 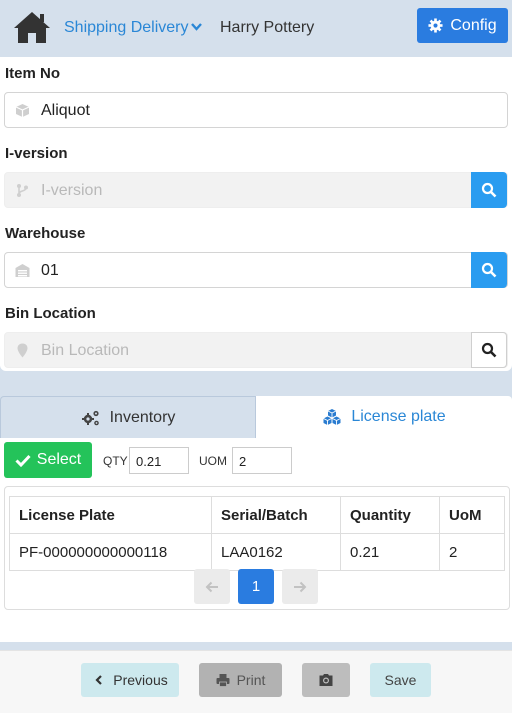 I want to click on warehouse-icon, so click(x=22, y=270).